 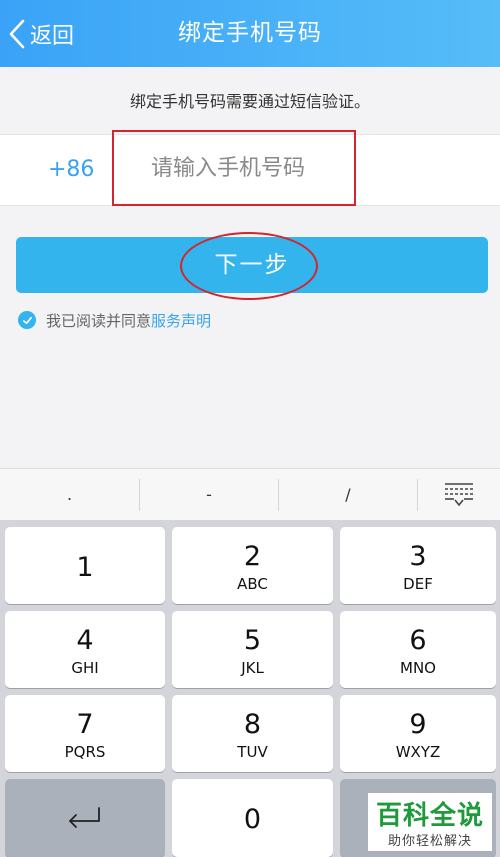 I want to click on country-code: +86, so click(x=71, y=170).